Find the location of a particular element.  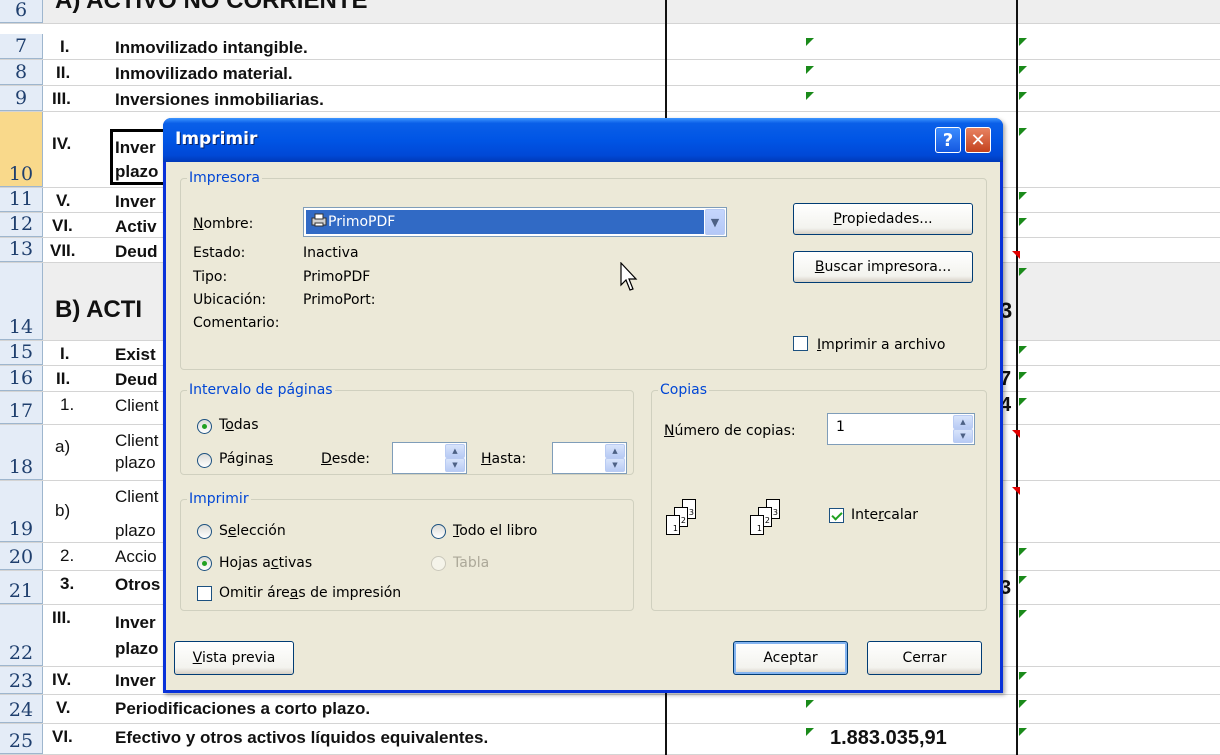

row-number: 21 is located at coordinates (21, 587).